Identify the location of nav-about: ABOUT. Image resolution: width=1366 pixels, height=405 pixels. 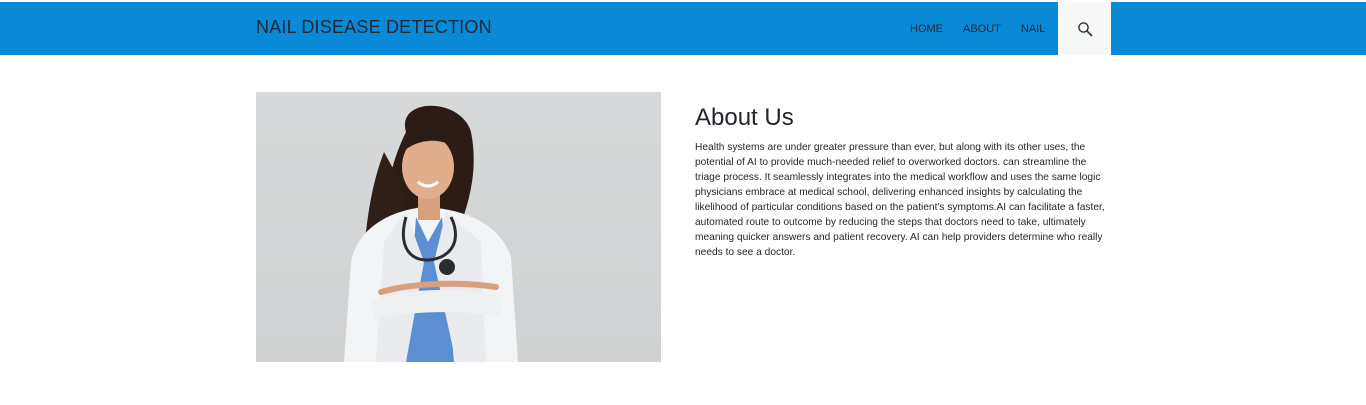
(982, 29).